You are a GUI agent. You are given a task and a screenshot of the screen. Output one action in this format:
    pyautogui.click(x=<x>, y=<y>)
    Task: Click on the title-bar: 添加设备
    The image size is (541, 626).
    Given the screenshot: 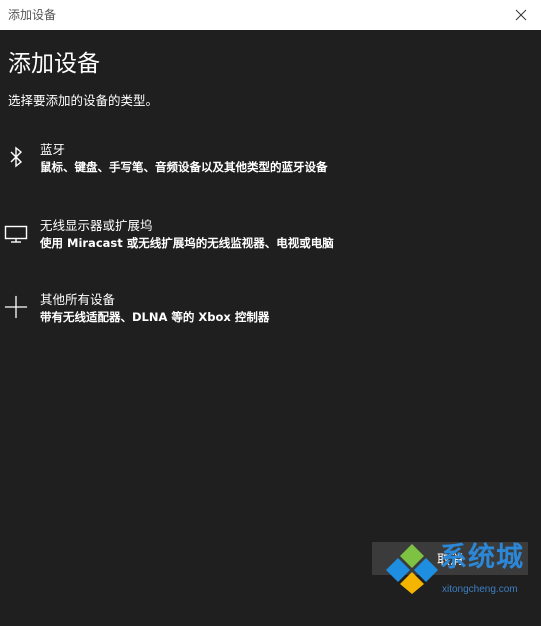 What is the action you would take?
    pyautogui.click(x=270, y=15)
    